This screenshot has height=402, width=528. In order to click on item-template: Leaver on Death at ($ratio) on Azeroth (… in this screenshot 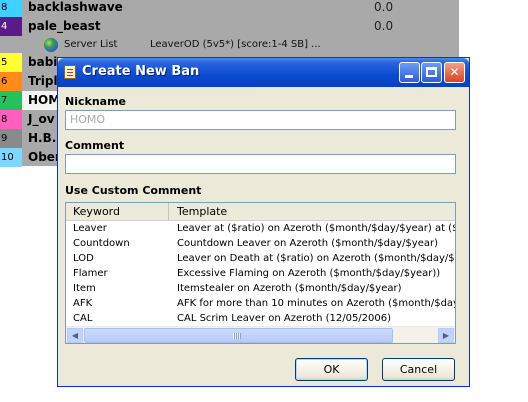, I will do `click(316, 258)`.